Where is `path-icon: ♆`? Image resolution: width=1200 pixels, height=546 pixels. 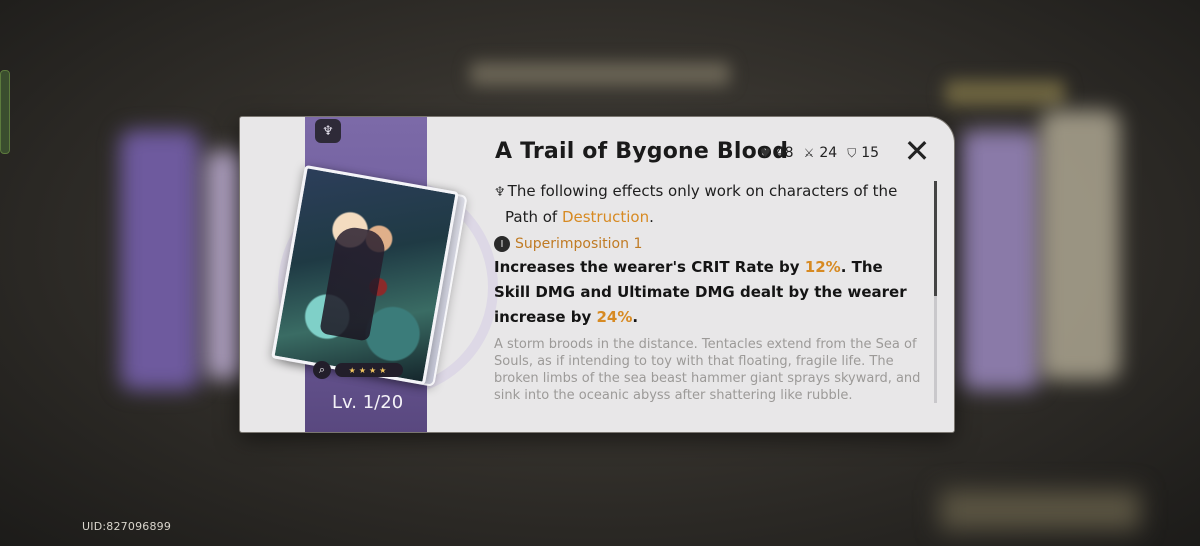 path-icon: ♆ is located at coordinates (500, 192).